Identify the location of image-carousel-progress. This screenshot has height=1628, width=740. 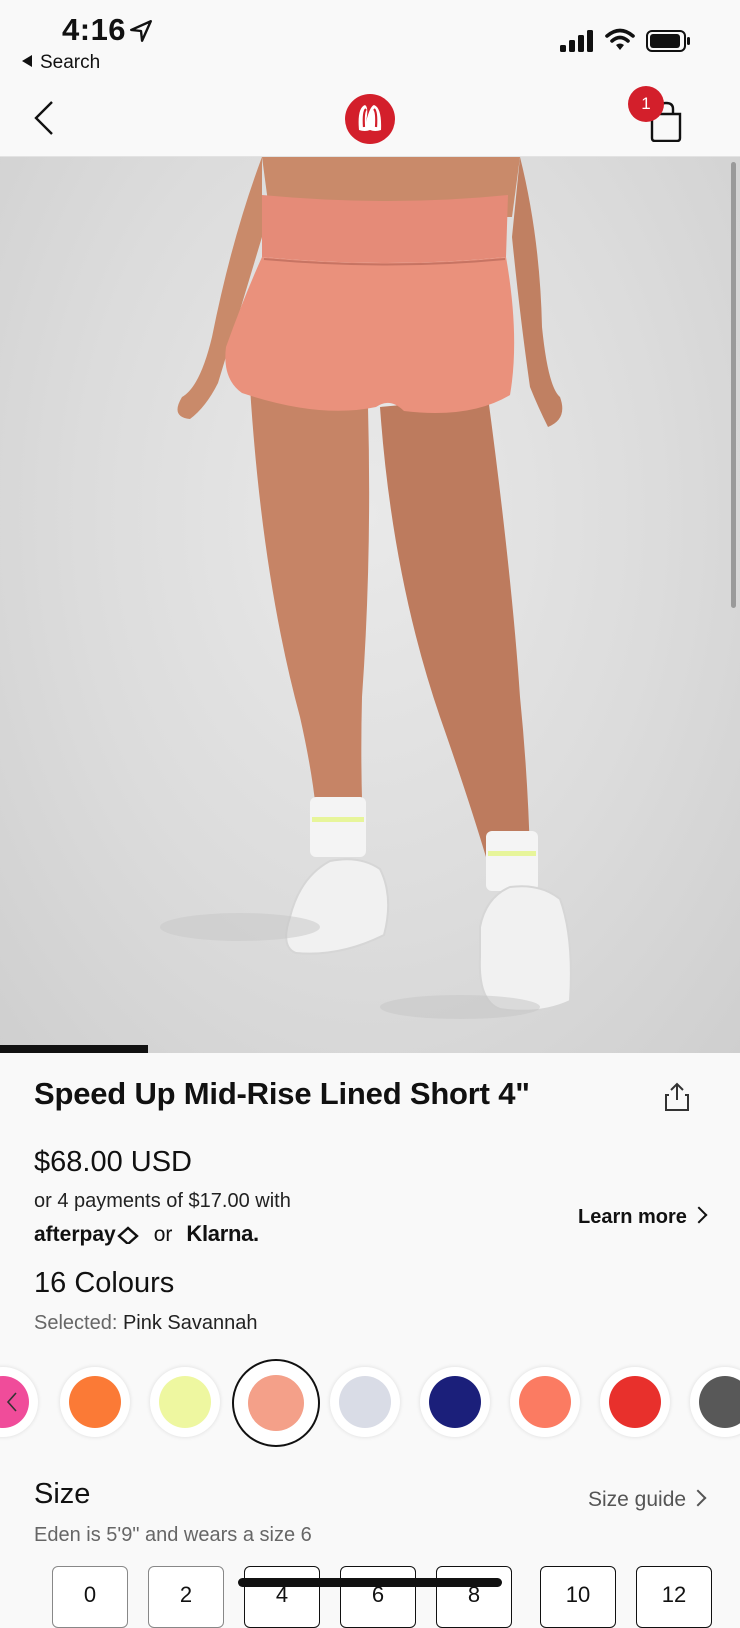
(74, 1049).